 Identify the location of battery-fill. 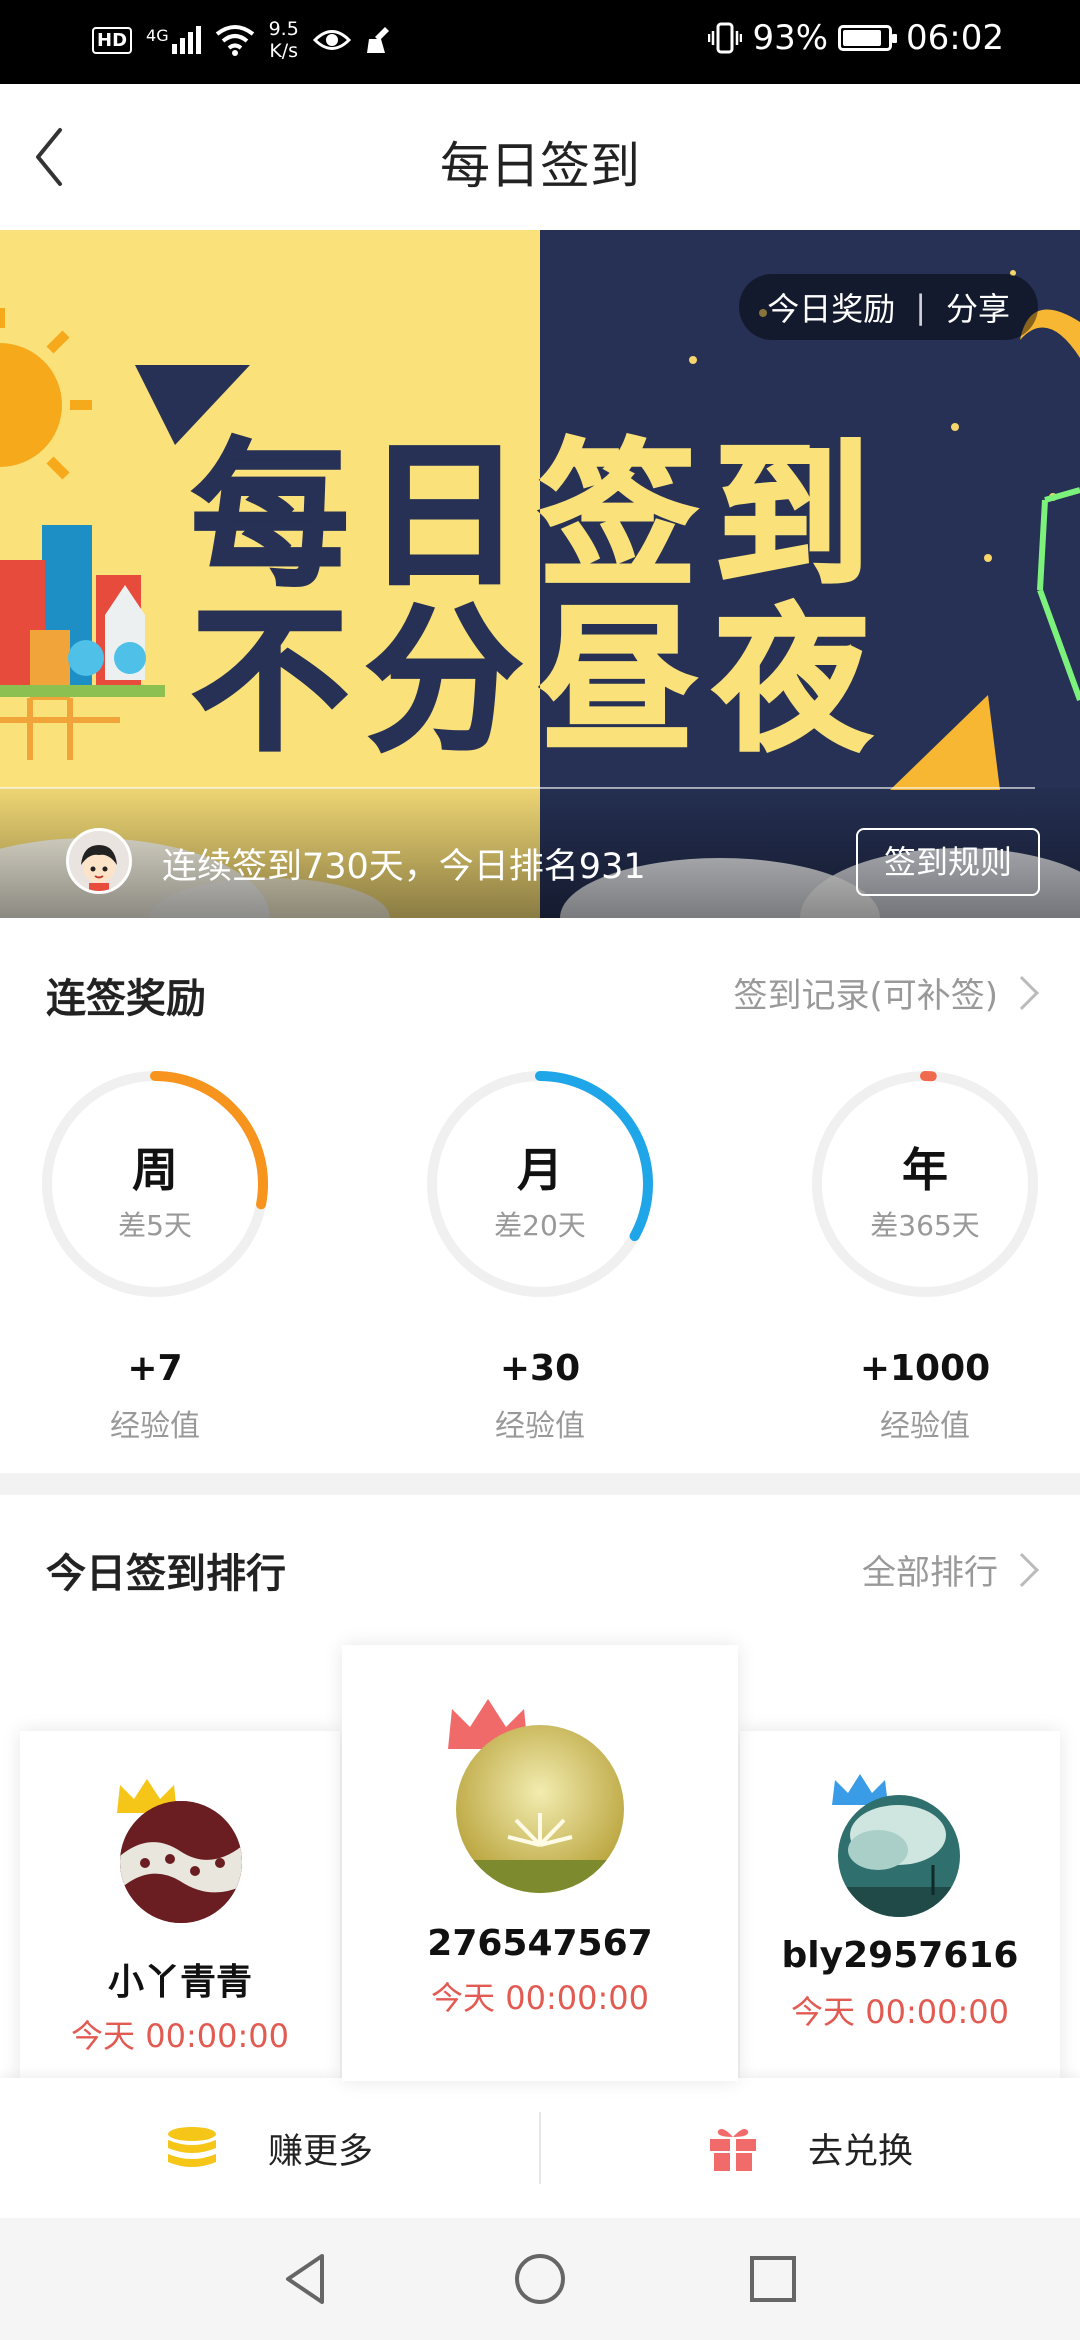
(862, 38).